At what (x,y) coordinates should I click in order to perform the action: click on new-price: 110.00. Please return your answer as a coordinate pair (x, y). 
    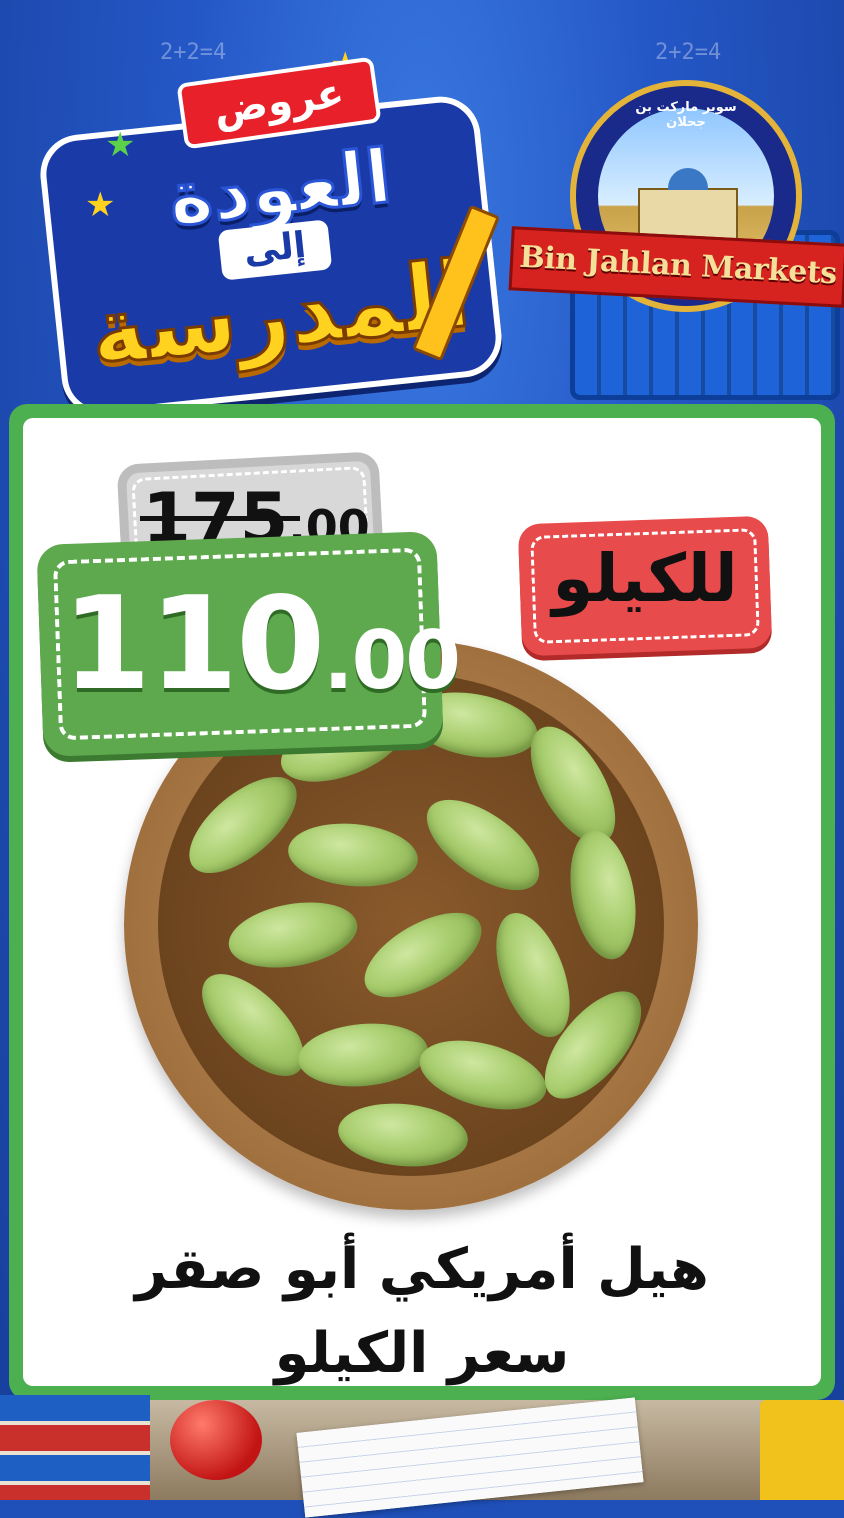
    Looking at the image, I should click on (261, 644).